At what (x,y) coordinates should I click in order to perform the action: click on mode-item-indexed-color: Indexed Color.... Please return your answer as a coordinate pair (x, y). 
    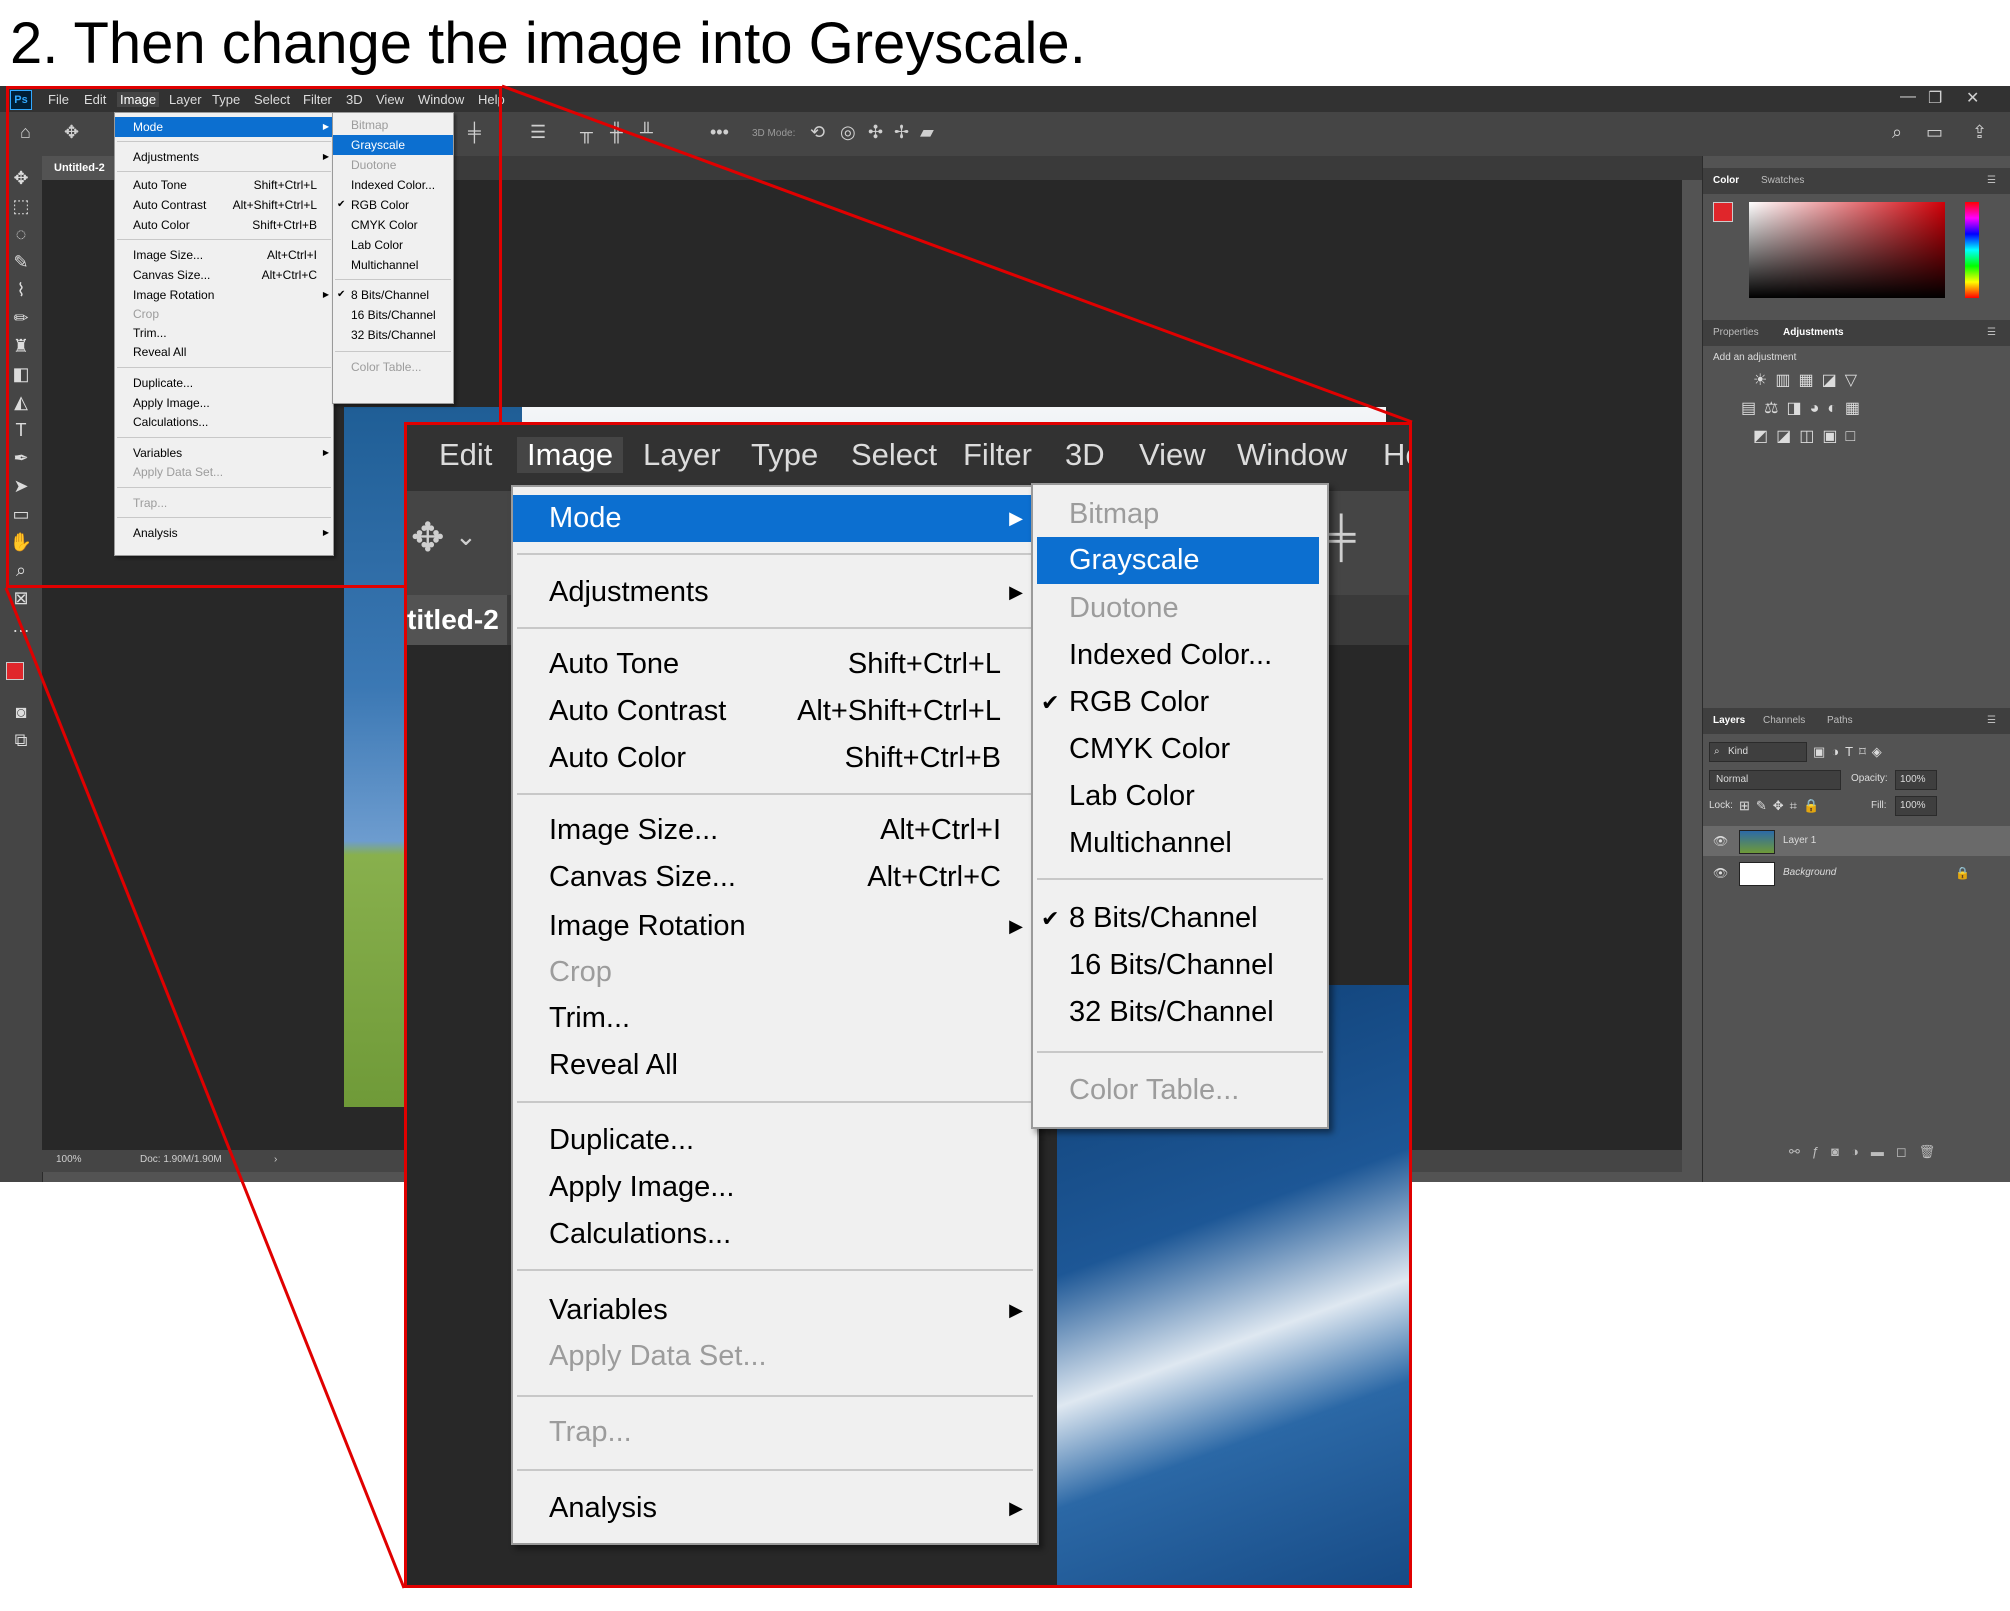
    Looking at the image, I should click on (1178, 655).